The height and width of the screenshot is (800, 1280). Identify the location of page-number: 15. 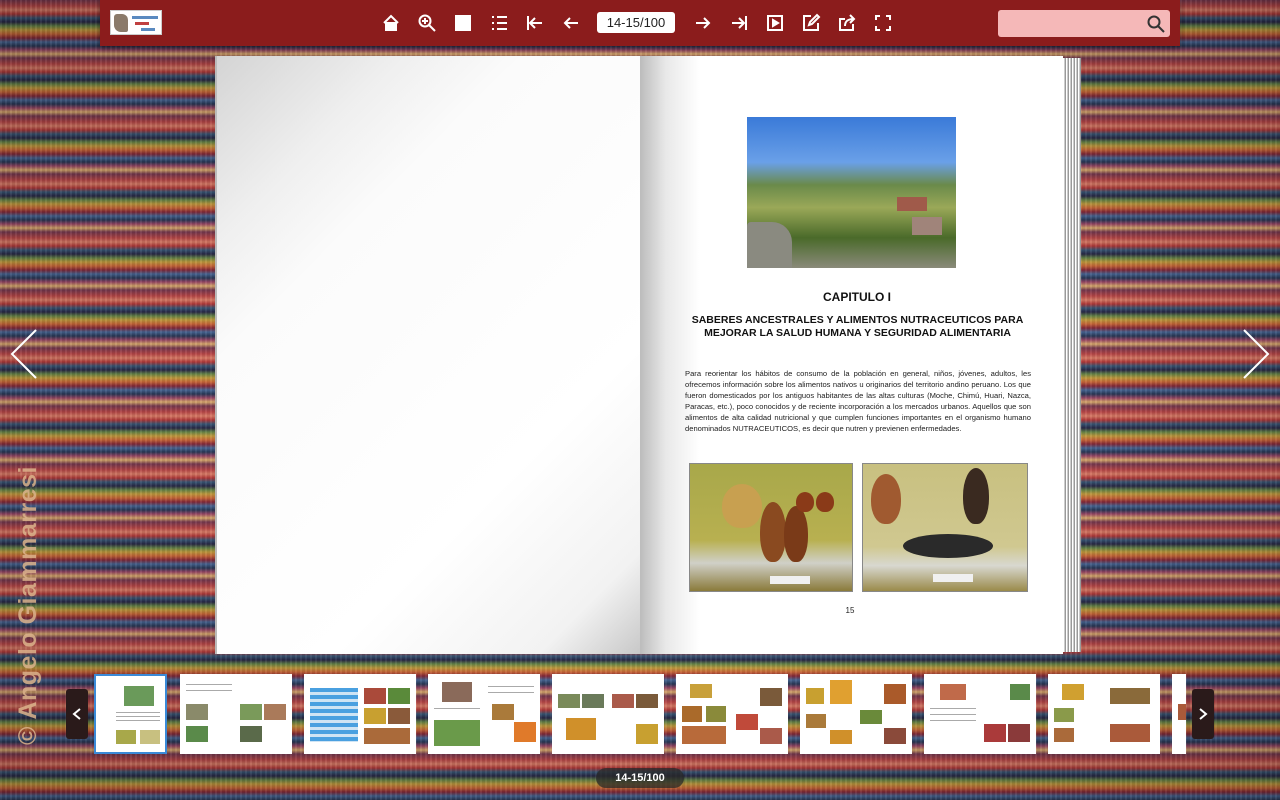
(850, 610).